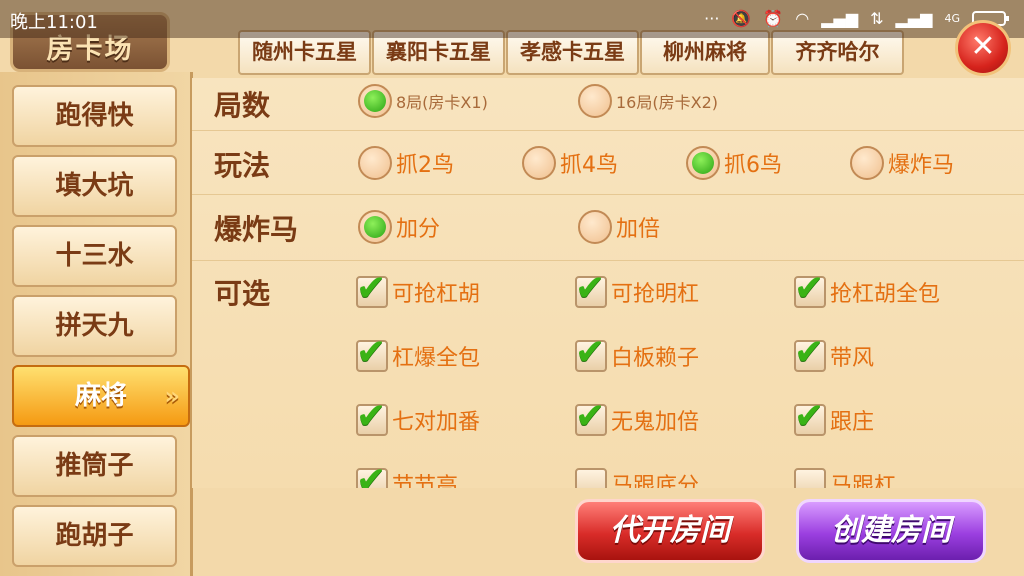  What do you see at coordinates (902, 163) in the screenshot?
I see `gameplay-option-bomb: 爆炸马` at bounding box center [902, 163].